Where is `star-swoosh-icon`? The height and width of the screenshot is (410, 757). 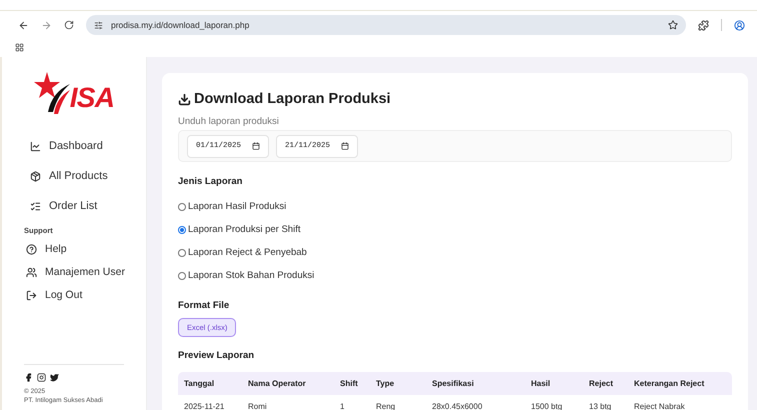
star-swoosh-icon is located at coordinates (52, 94).